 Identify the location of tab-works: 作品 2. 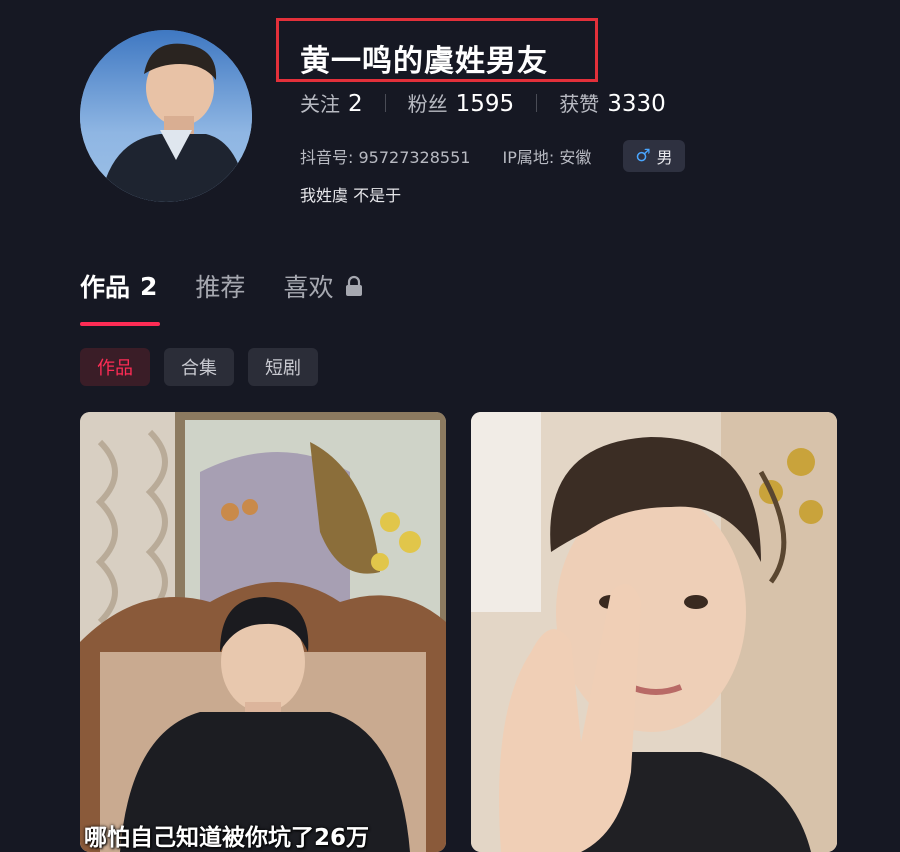
(118, 286).